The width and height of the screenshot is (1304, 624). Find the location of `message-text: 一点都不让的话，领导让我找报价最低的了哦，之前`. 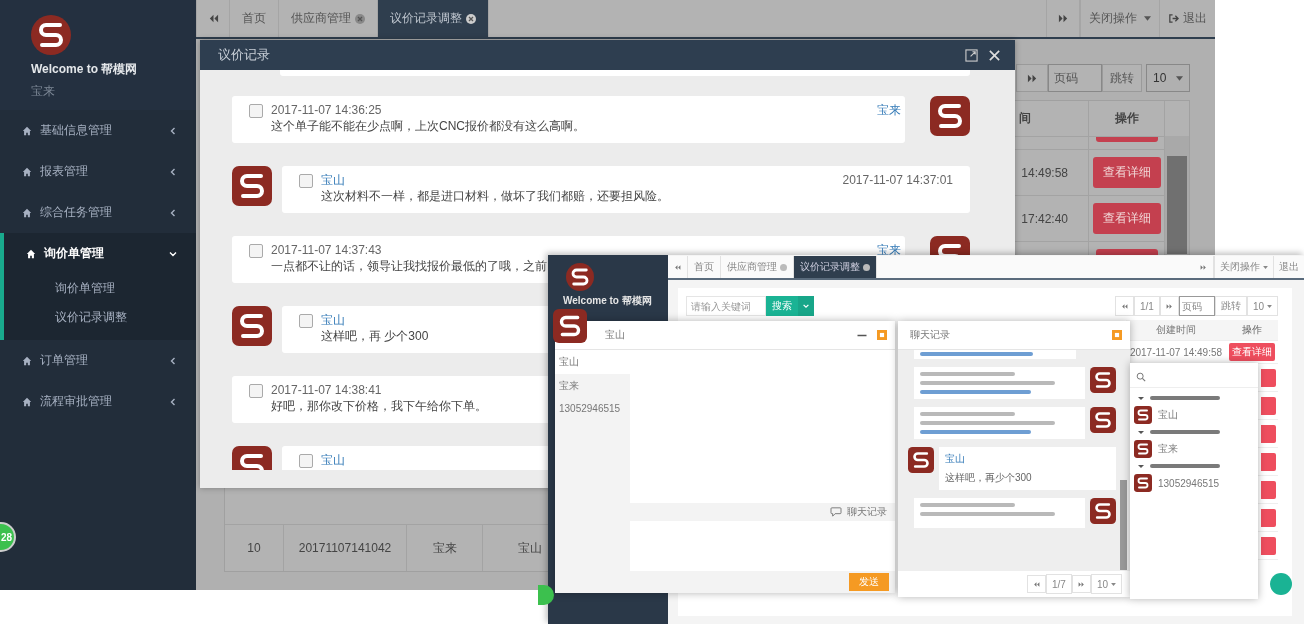

message-text: 一点都不让的话，领导让我找报价最低的了哦，之前 is located at coordinates (409, 266).